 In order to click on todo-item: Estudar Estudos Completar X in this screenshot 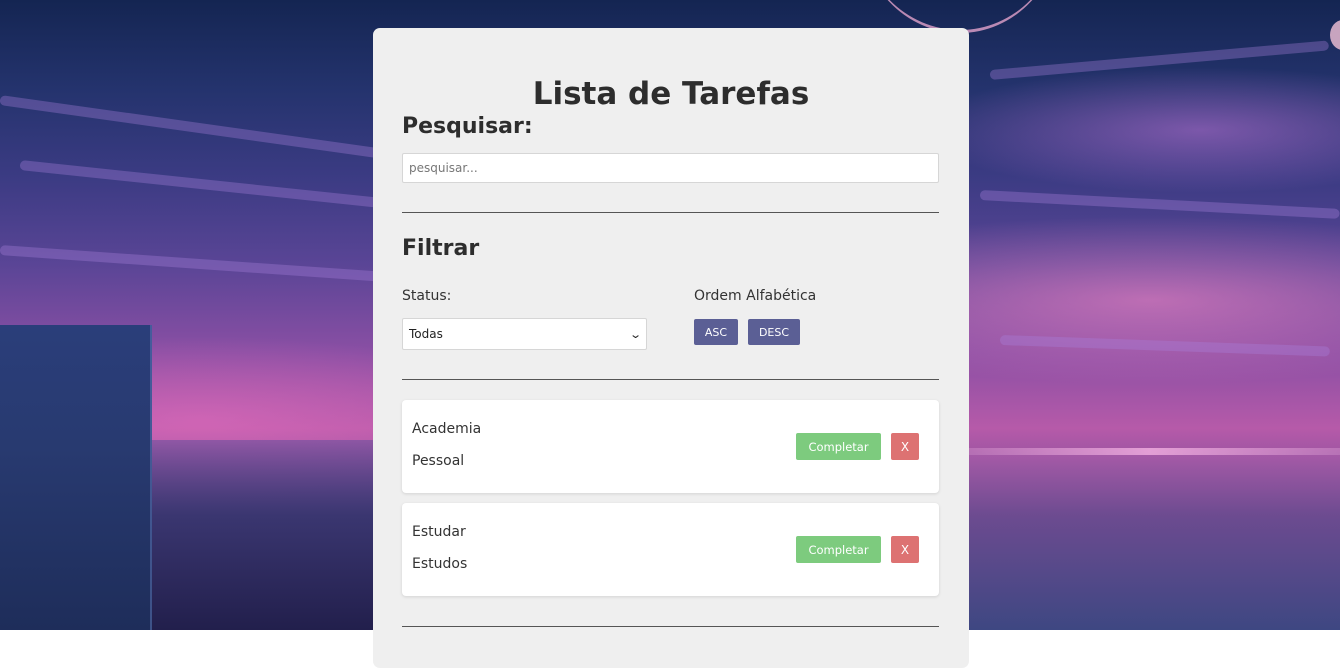, I will do `click(670, 549)`.